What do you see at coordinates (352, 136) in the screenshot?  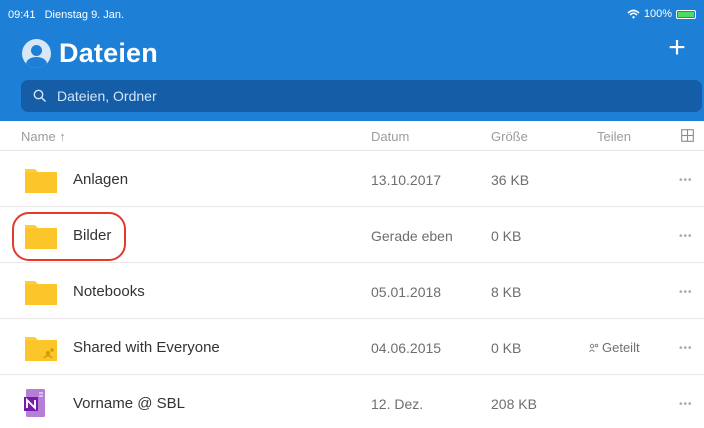 I see `list-header: Name ↑ Datum Größe Teilen` at bounding box center [352, 136].